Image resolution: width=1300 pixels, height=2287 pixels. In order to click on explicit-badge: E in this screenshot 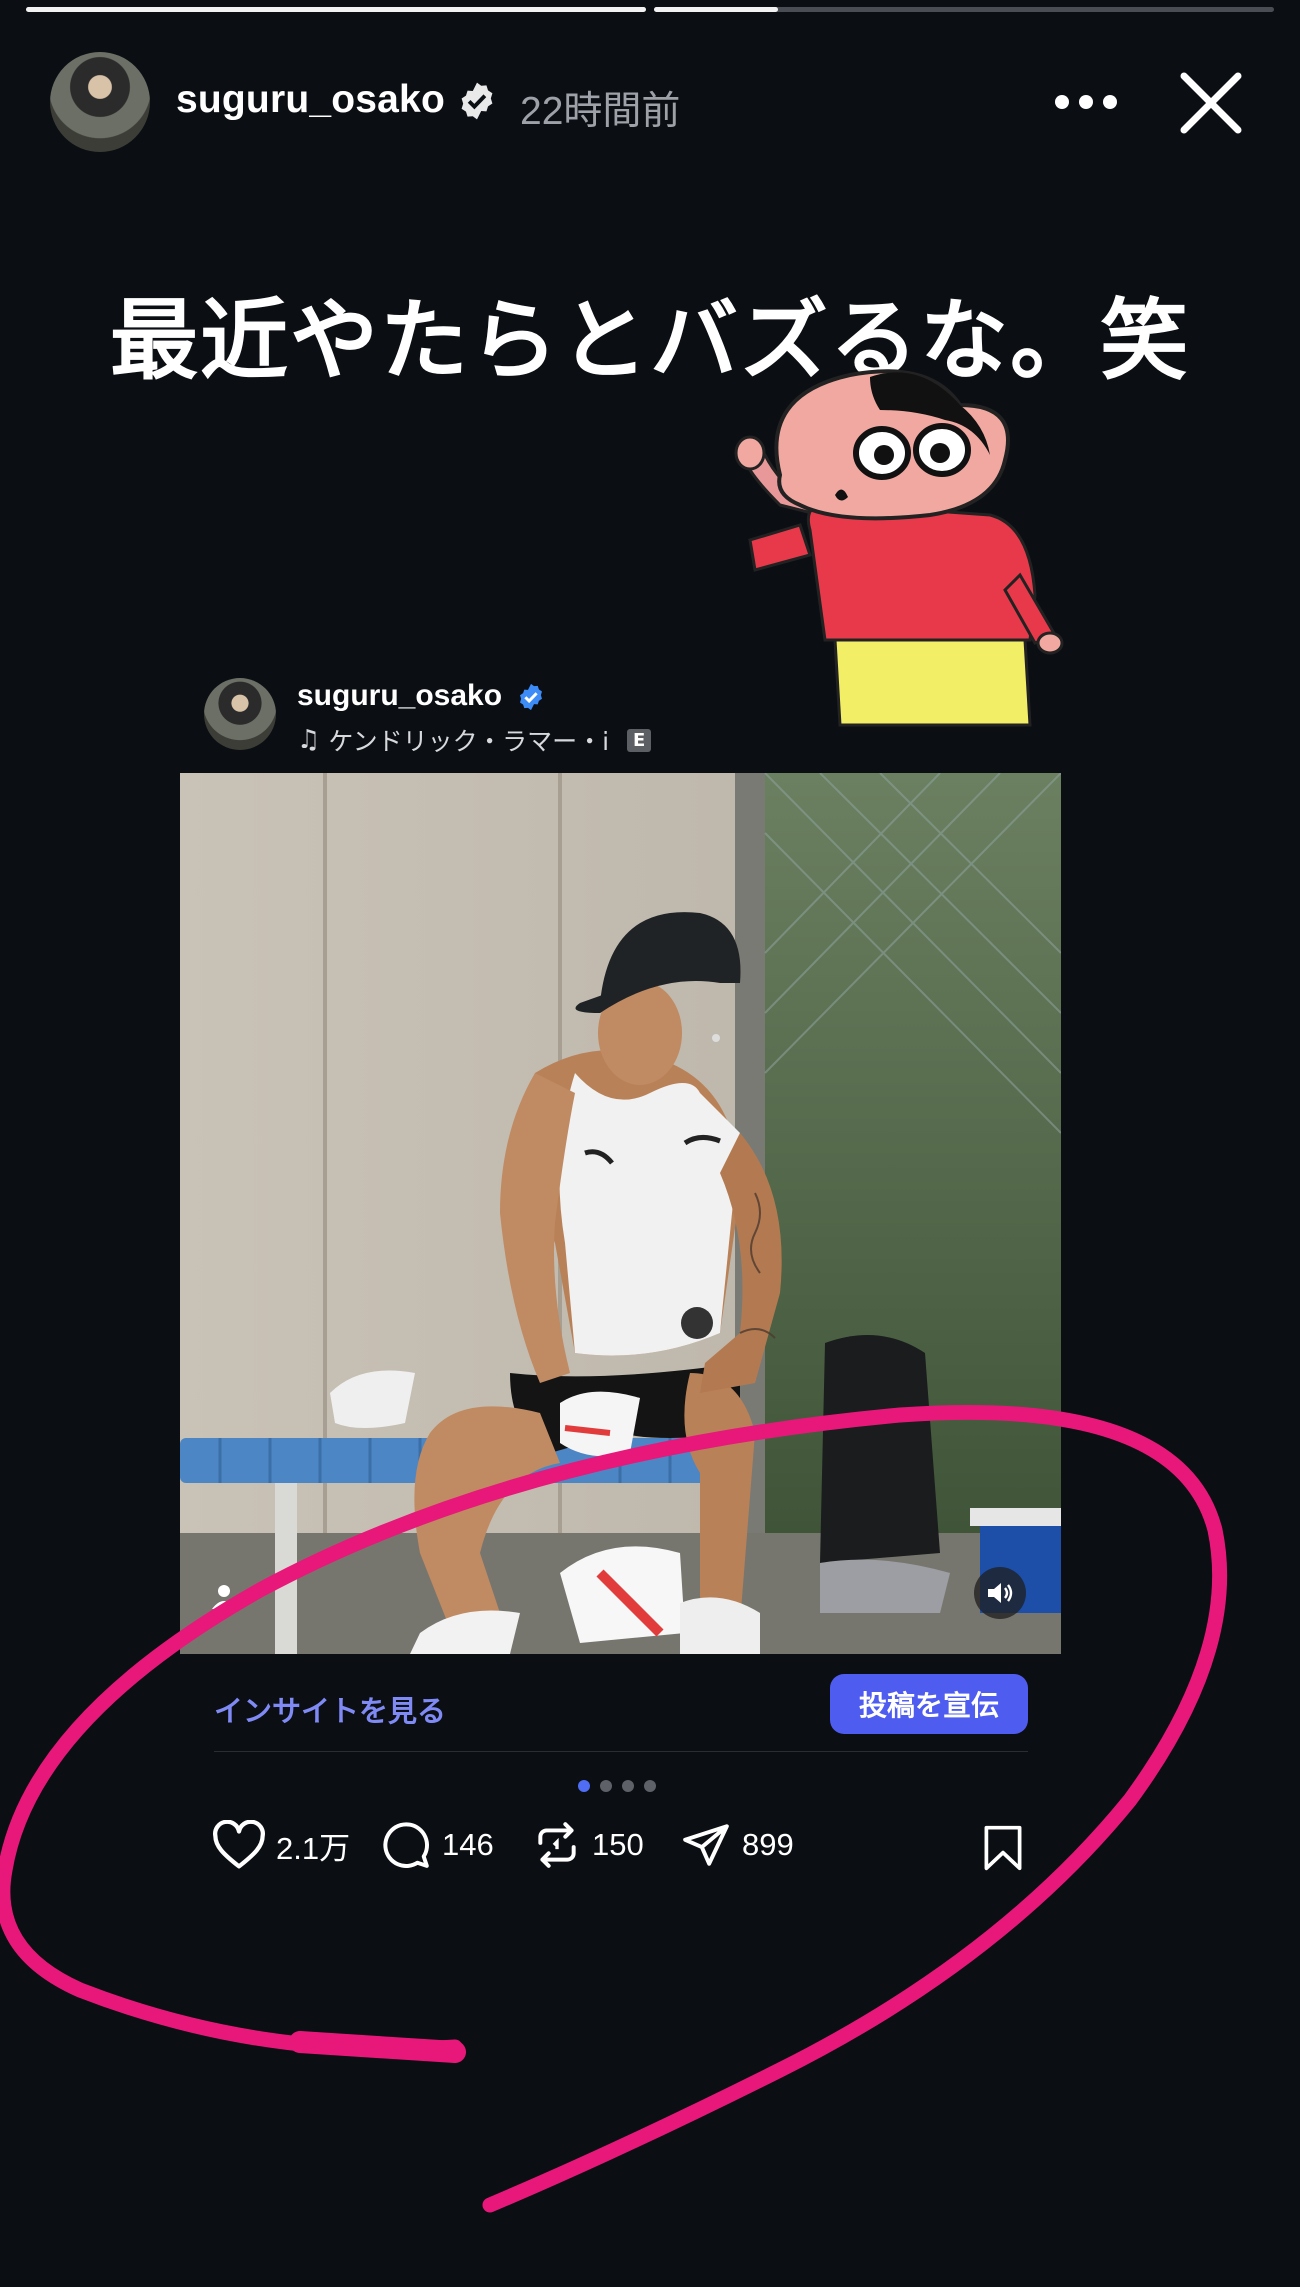, I will do `click(639, 740)`.